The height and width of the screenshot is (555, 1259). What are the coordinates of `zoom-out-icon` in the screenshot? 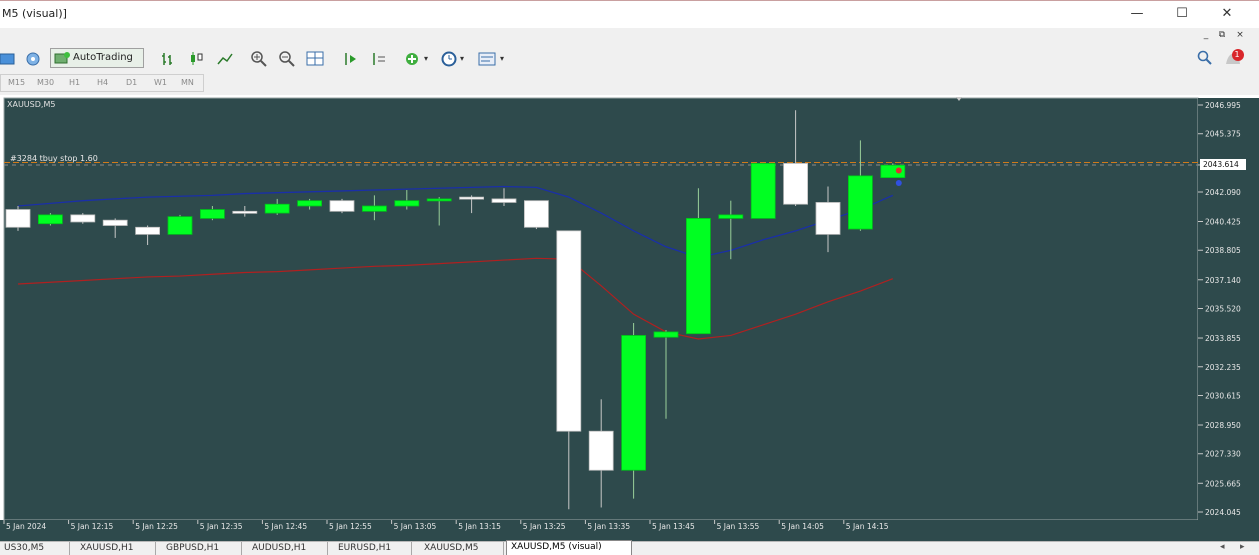 It's located at (287, 59).